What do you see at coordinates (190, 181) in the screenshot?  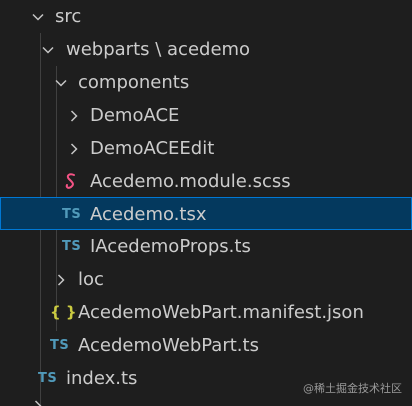 I see `tree-item-label: Acedemo.module.scss` at bounding box center [190, 181].